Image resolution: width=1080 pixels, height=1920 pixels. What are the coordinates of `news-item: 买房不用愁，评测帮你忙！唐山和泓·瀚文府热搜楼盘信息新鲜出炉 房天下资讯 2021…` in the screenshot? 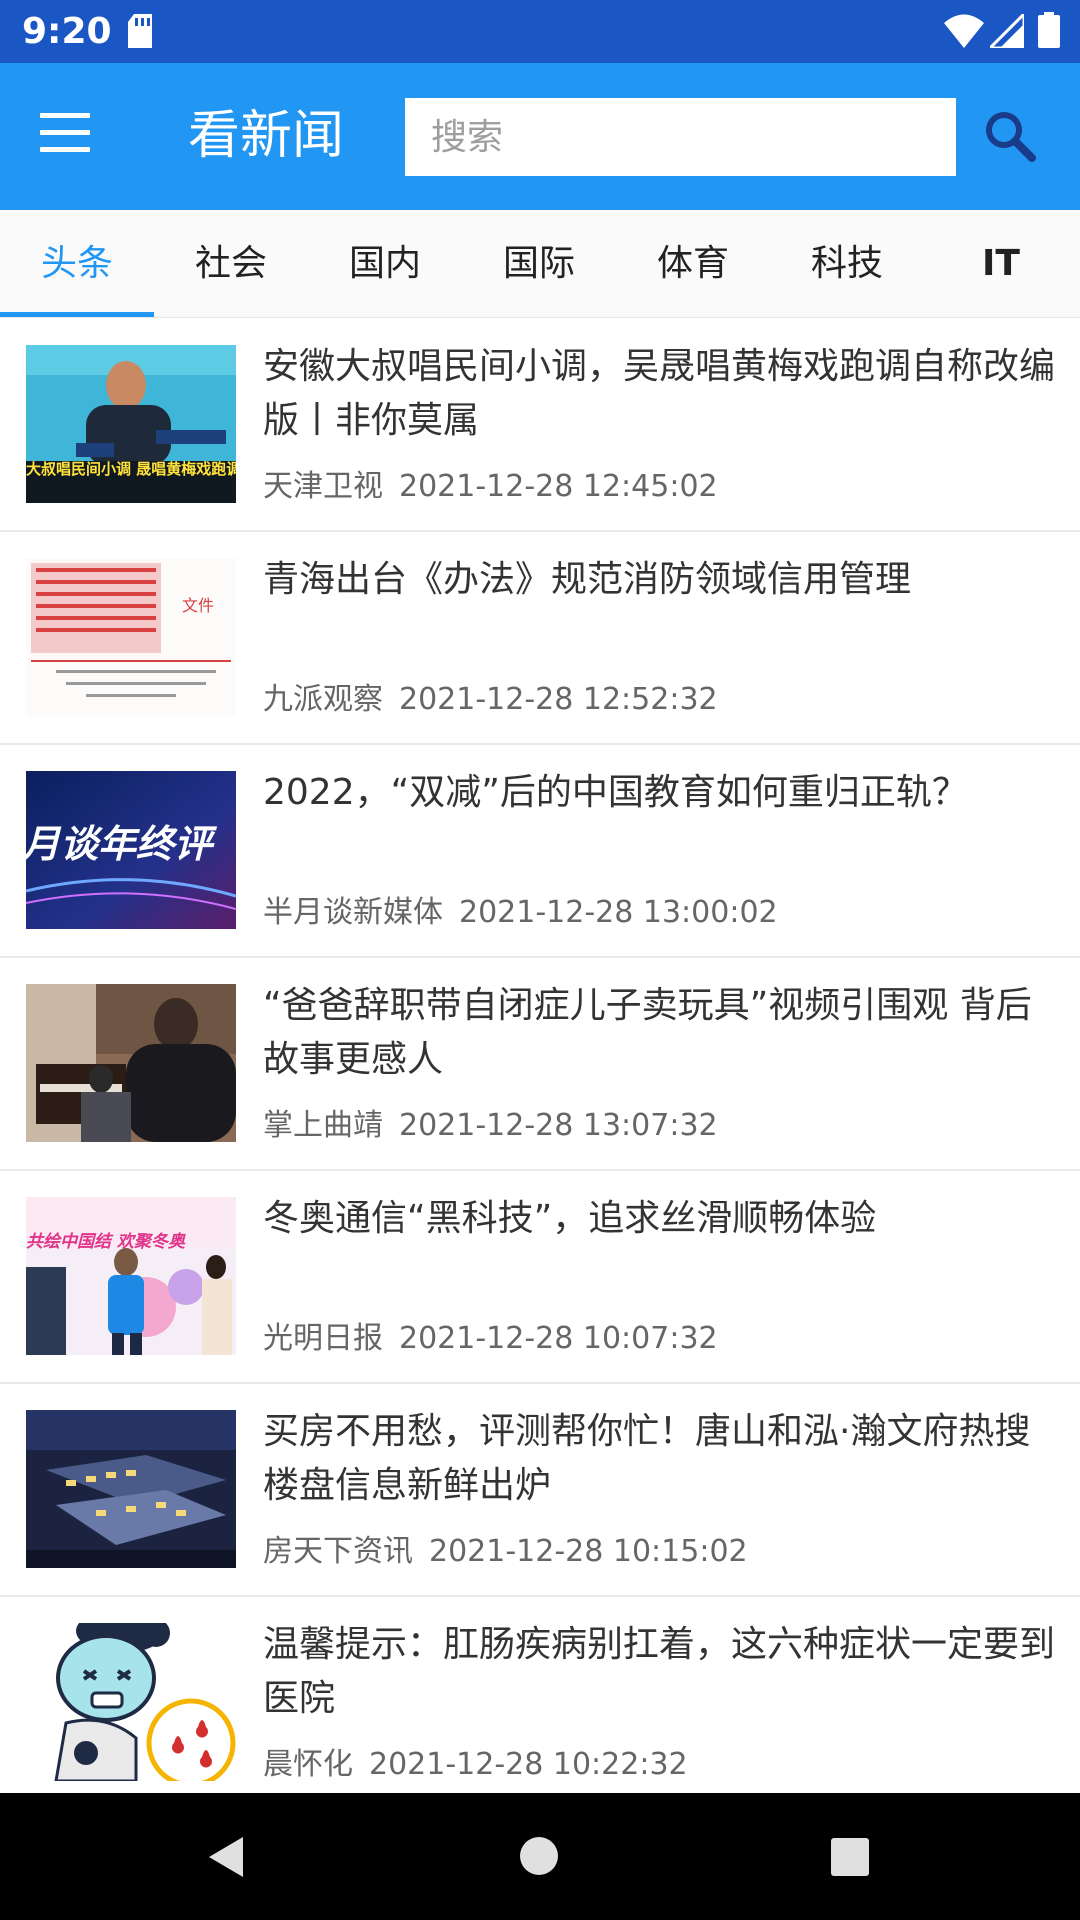 It's located at (540, 1490).